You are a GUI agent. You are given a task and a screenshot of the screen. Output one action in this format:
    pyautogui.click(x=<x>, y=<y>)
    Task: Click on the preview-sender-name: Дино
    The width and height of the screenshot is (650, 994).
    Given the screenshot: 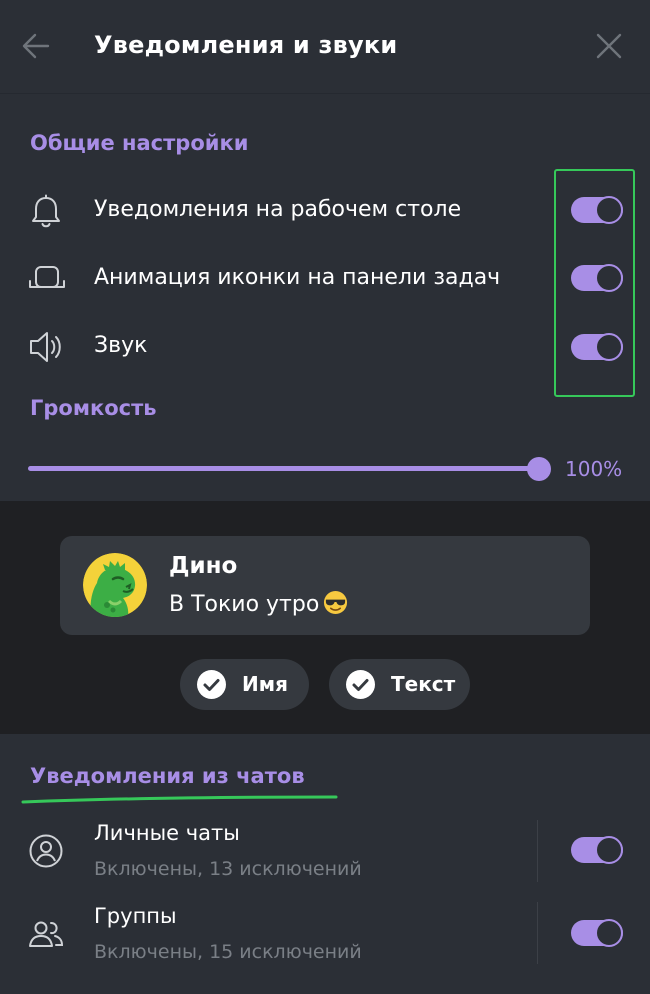 What is the action you would take?
    pyautogui.click(x=203, y=566)
    